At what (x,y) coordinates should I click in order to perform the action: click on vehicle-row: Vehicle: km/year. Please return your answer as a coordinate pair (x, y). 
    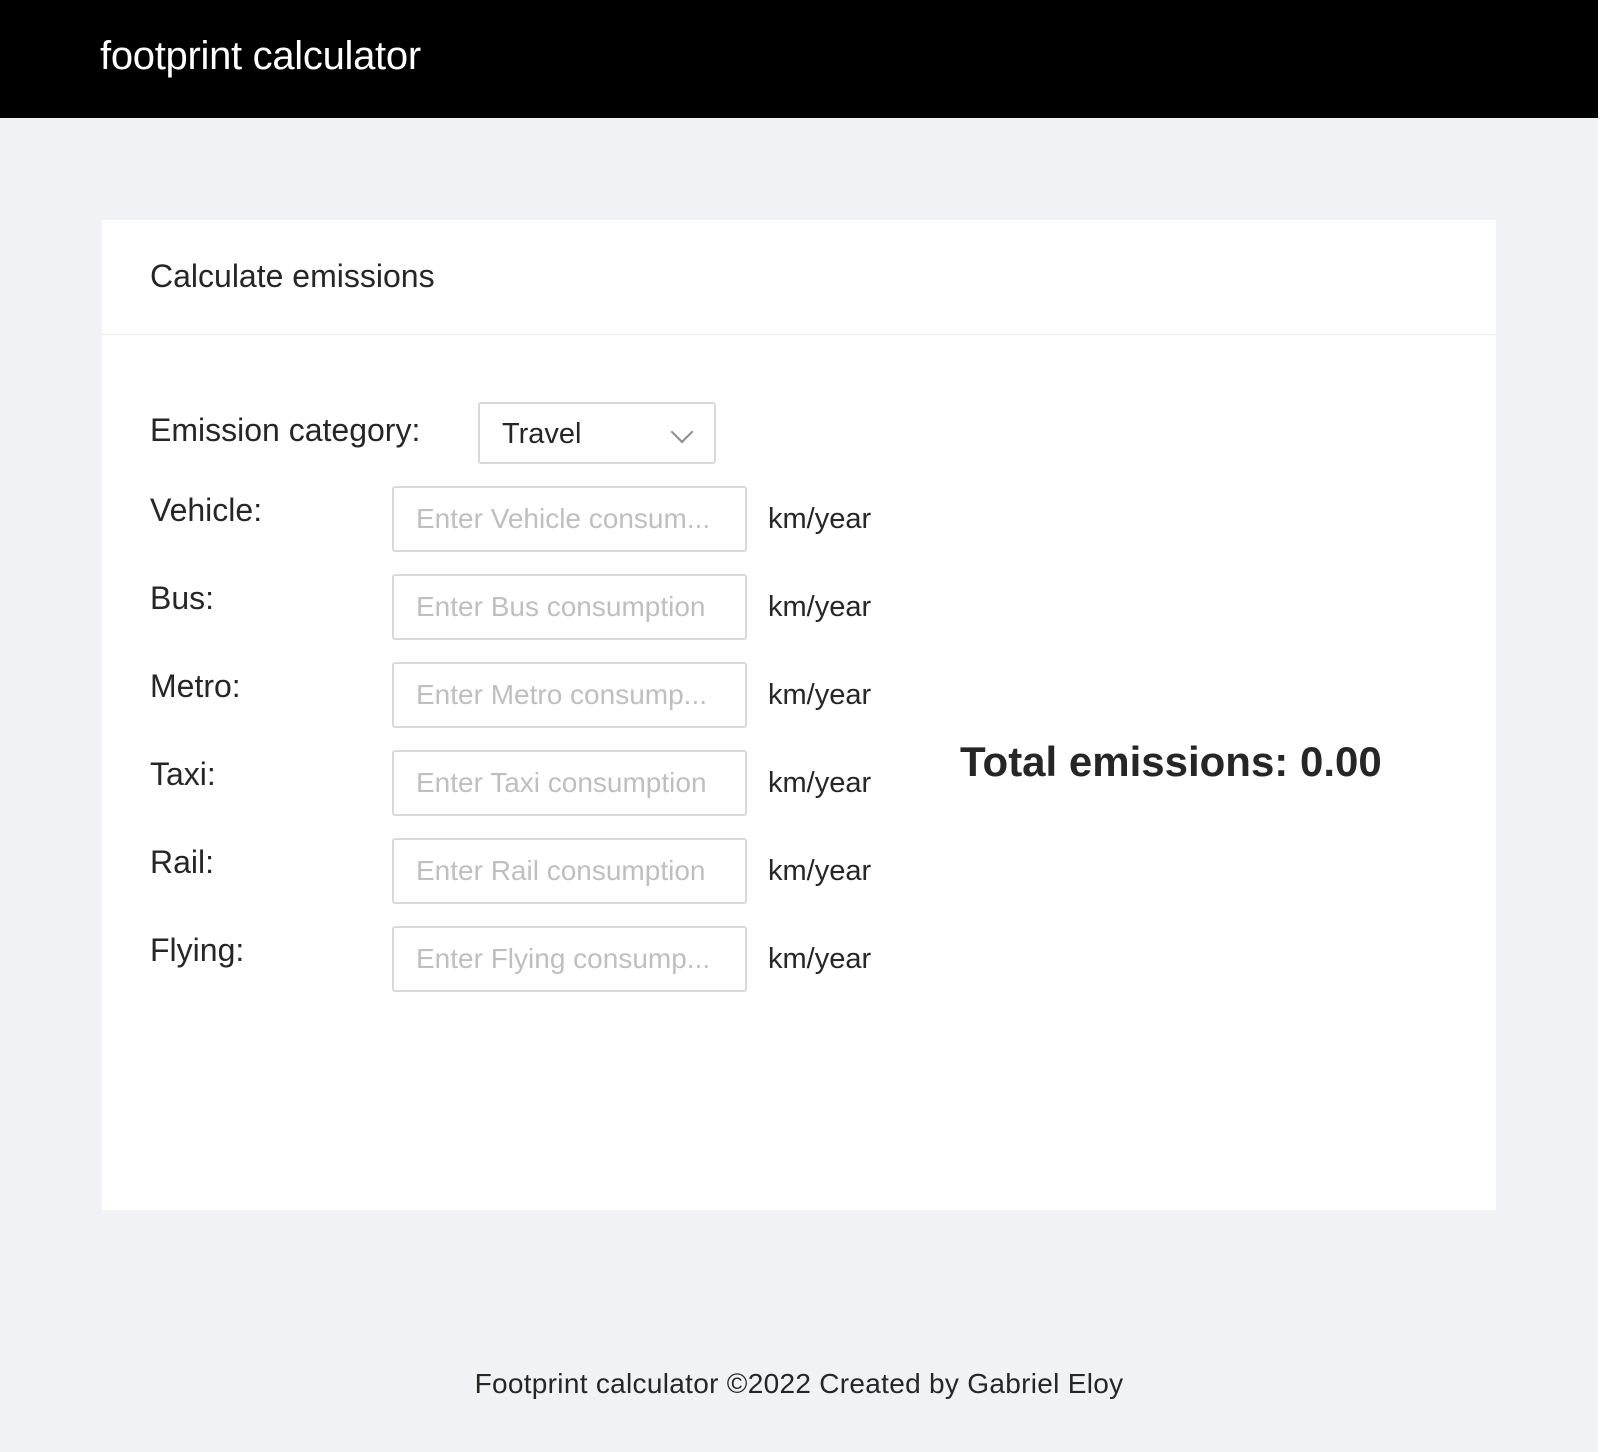
    Looking at the image, I should click on (540, 519).